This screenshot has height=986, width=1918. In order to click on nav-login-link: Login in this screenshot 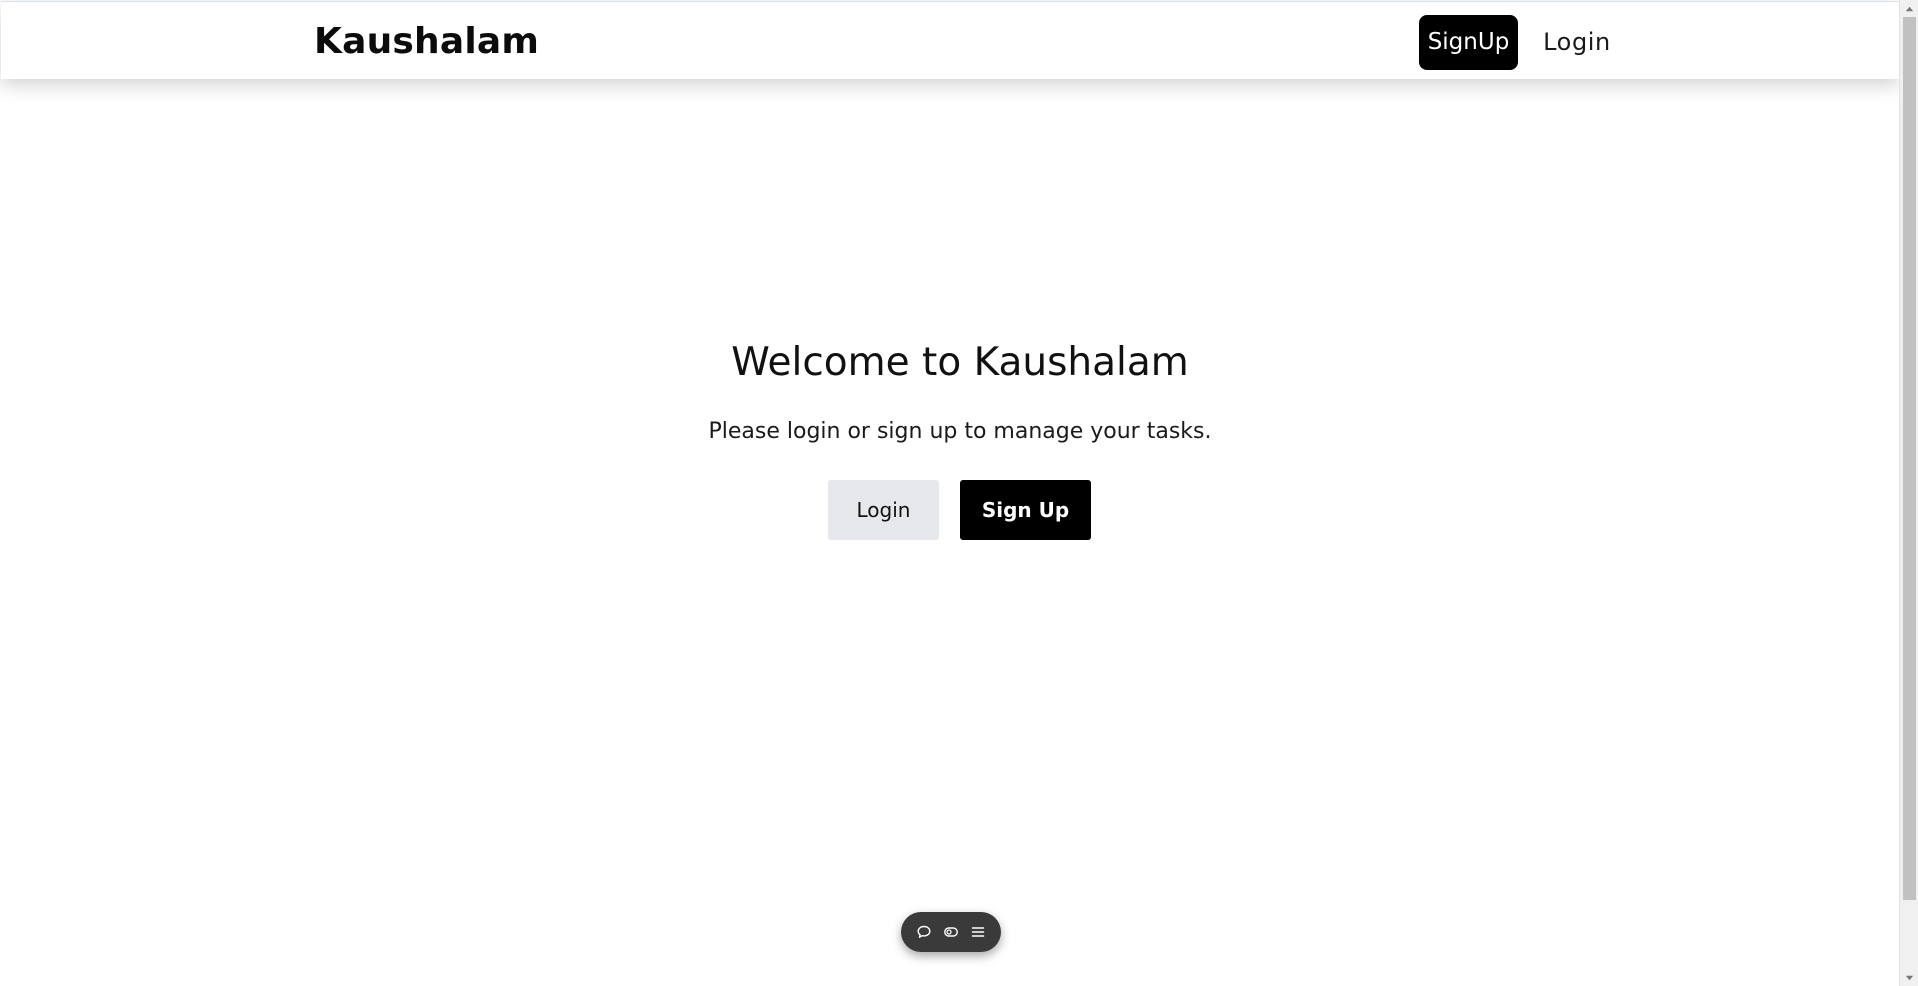, I will do `click(1577, 42)`.